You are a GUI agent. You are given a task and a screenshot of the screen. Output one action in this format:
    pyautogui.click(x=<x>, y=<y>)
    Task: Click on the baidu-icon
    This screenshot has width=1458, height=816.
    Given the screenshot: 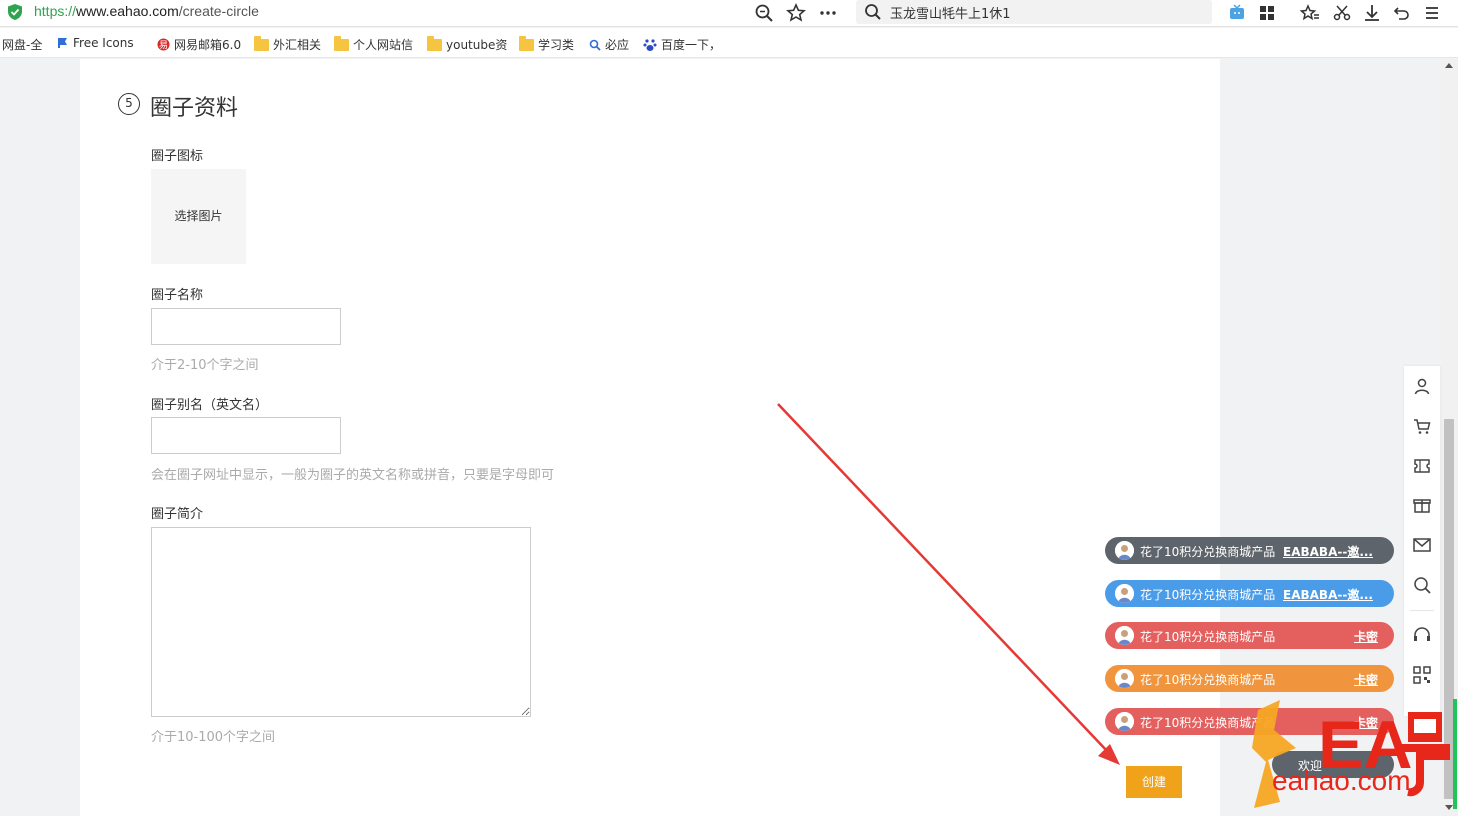 What is the action you would take?
    pyautogui.click(x=650, y=44)
    